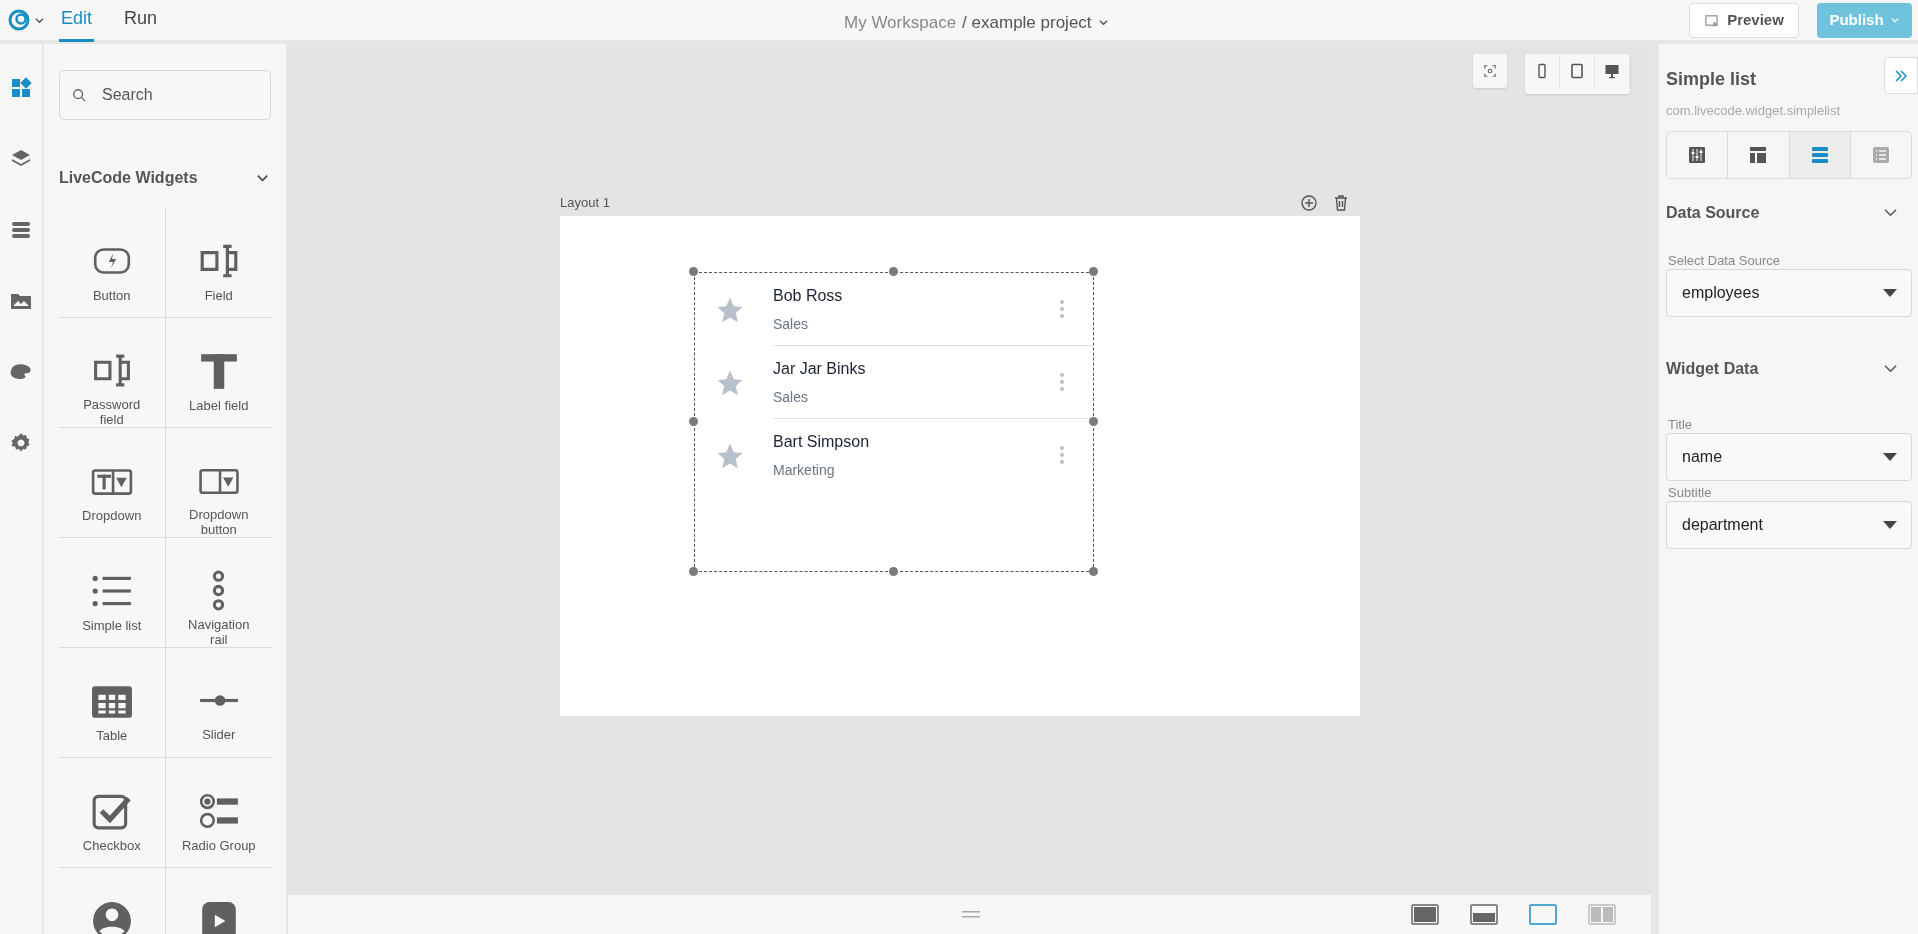 The image size is (1918, 934). Describe the element at coordinates (165, 95) in the screenshot. I see `search-field: Search` at that location.